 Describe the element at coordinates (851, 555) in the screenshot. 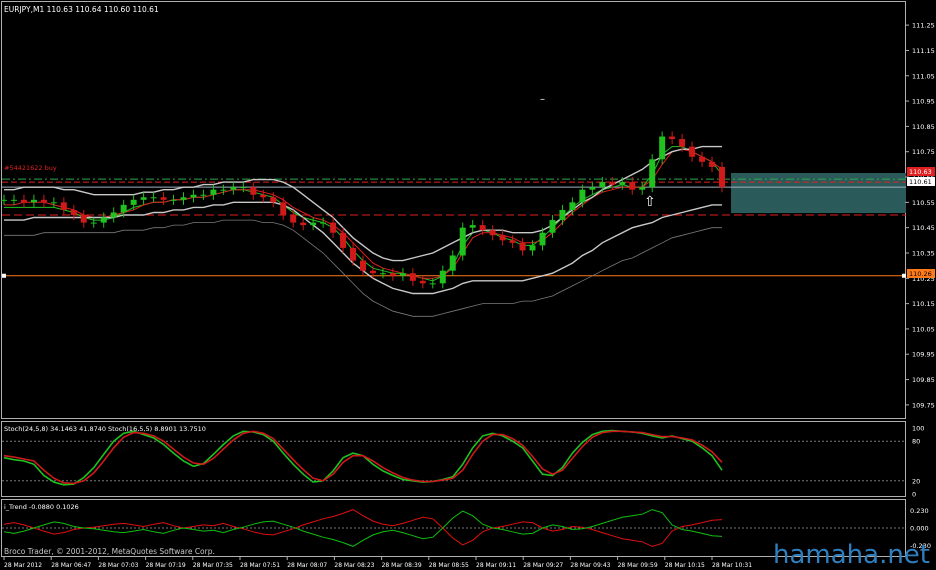

I see `watermark: hamaha.net` at that location.